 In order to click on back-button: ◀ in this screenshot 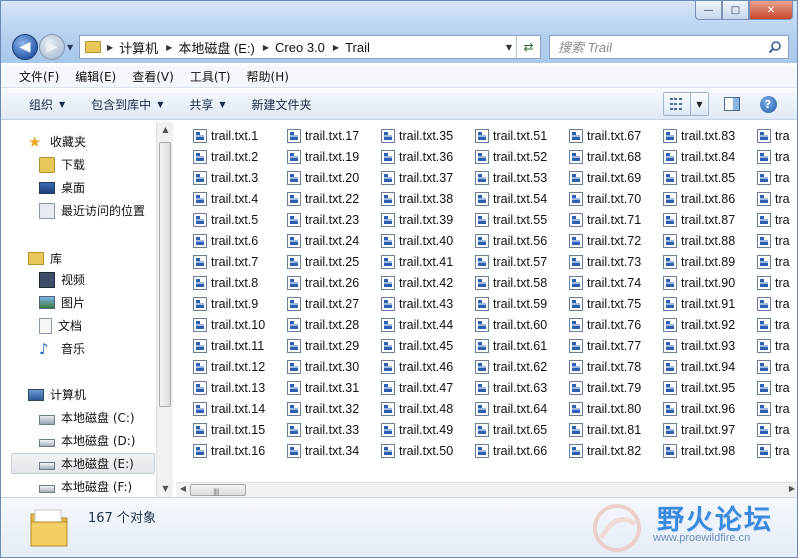, I will do `click(25, 47)`.